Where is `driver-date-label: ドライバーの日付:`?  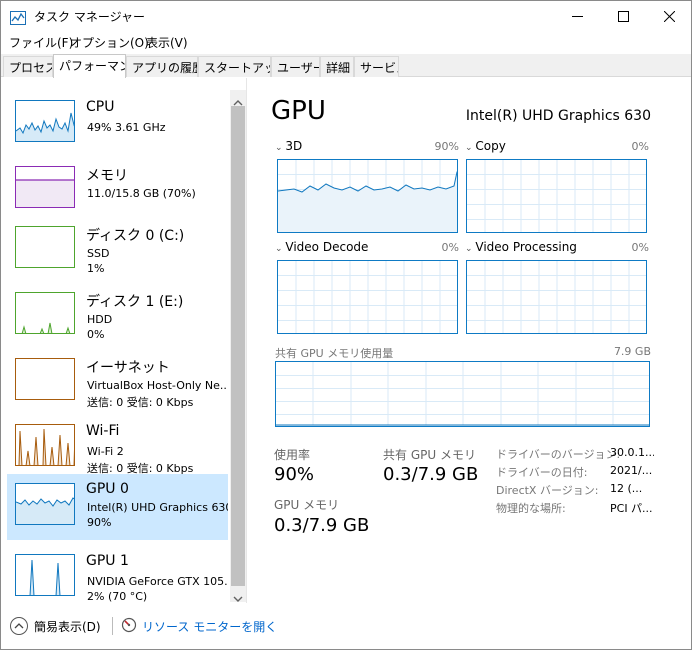 driver-date-label: ドライバーの日付: is located at coordinates (542, 472).